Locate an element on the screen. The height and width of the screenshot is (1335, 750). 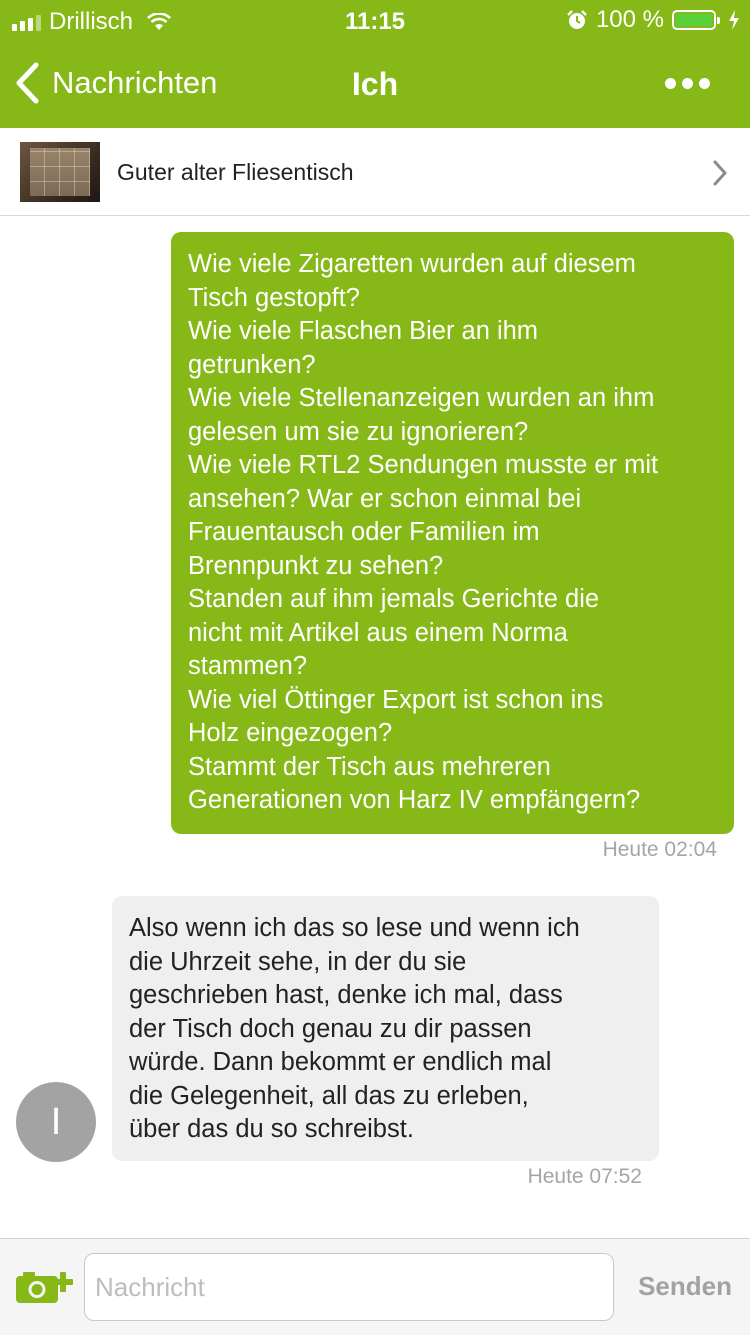
more-dots-icon is located at coordinates (687, 83).